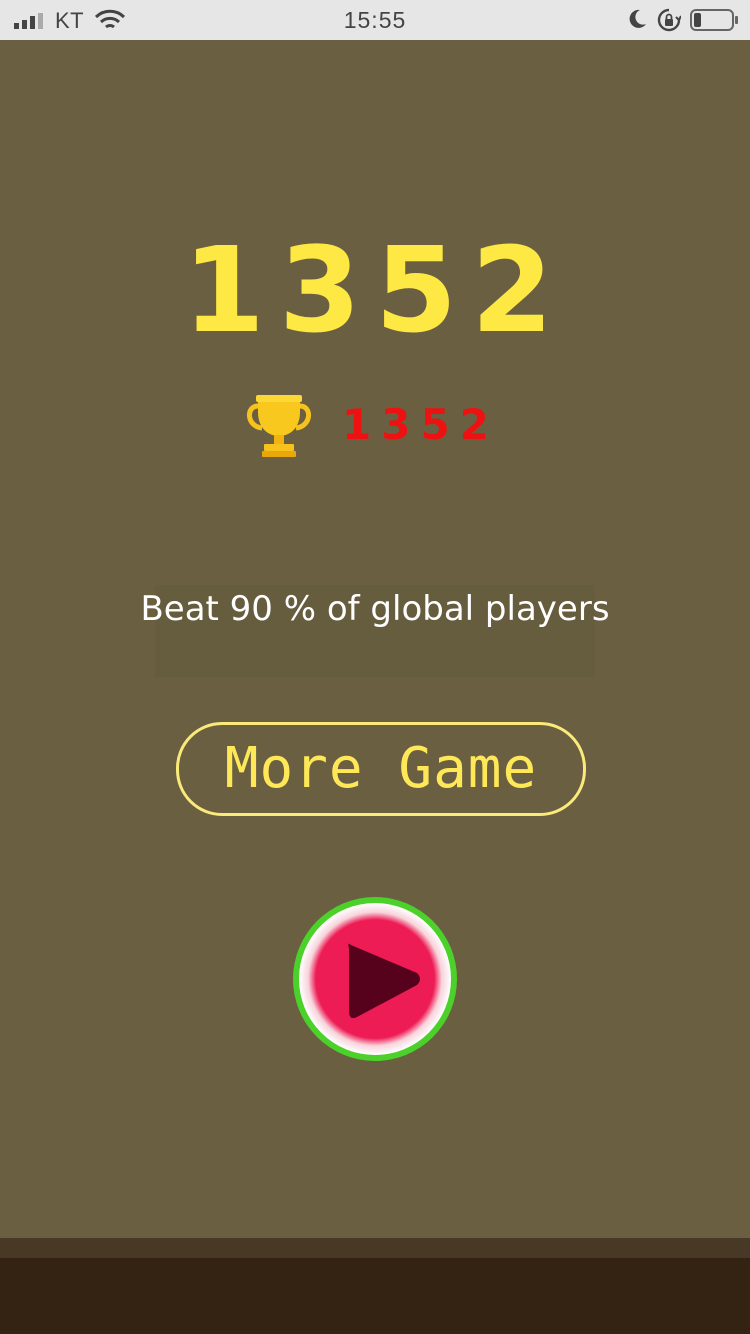 This screenshot has width=750, height=1334. I want to click on more-game-label: More Game, so click(381, 768).